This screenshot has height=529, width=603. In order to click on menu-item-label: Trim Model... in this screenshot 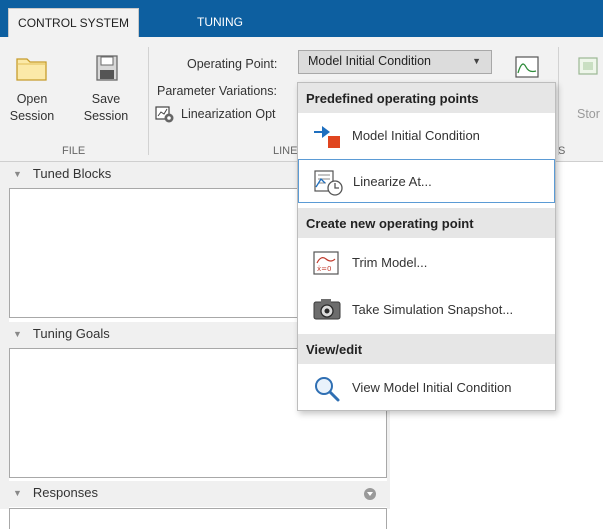, I will do `click(390, 262)`.